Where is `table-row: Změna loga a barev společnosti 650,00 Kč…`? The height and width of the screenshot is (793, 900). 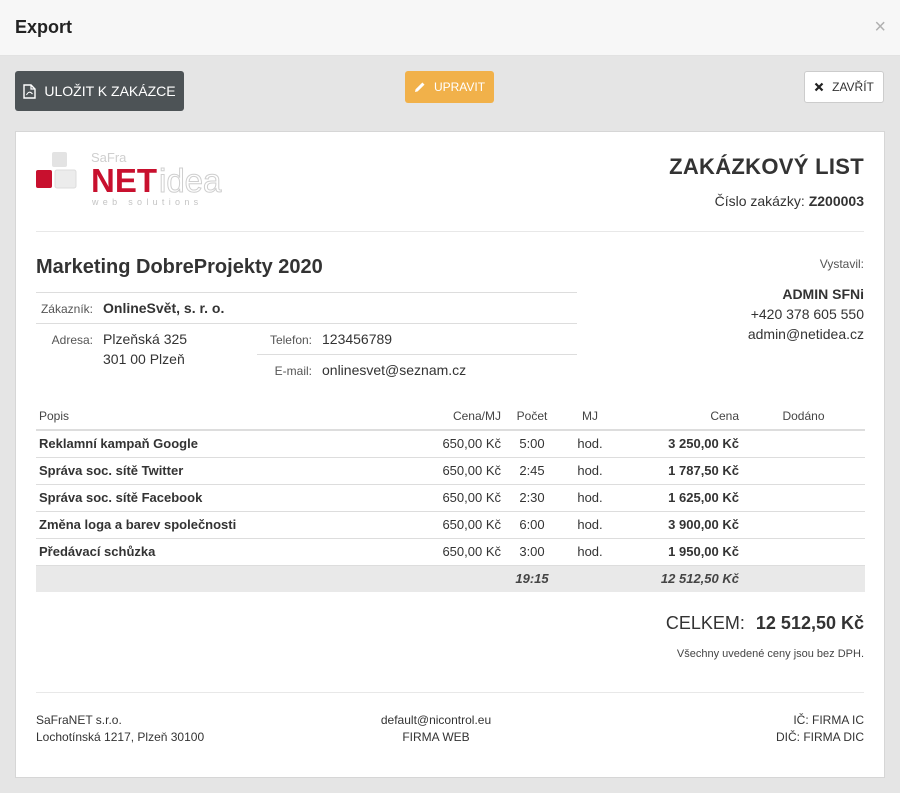 table-row: Změna loga a barev společnosti 650,00 Kč… is located at coordinates (450, 525).